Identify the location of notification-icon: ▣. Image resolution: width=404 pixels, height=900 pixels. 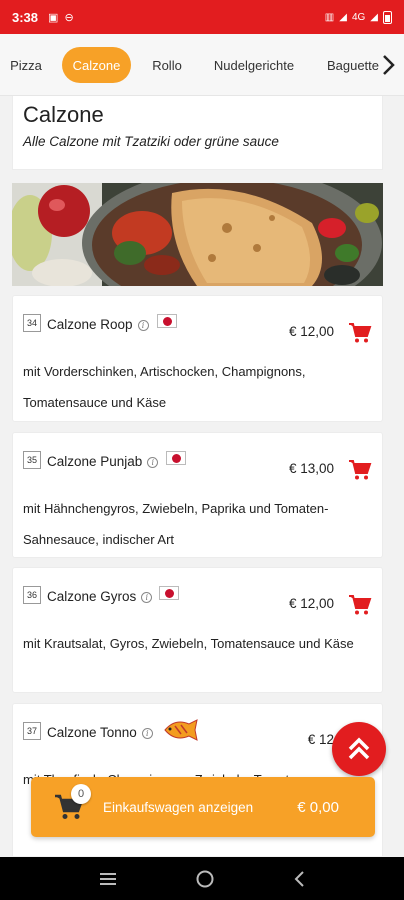
(53, 17).